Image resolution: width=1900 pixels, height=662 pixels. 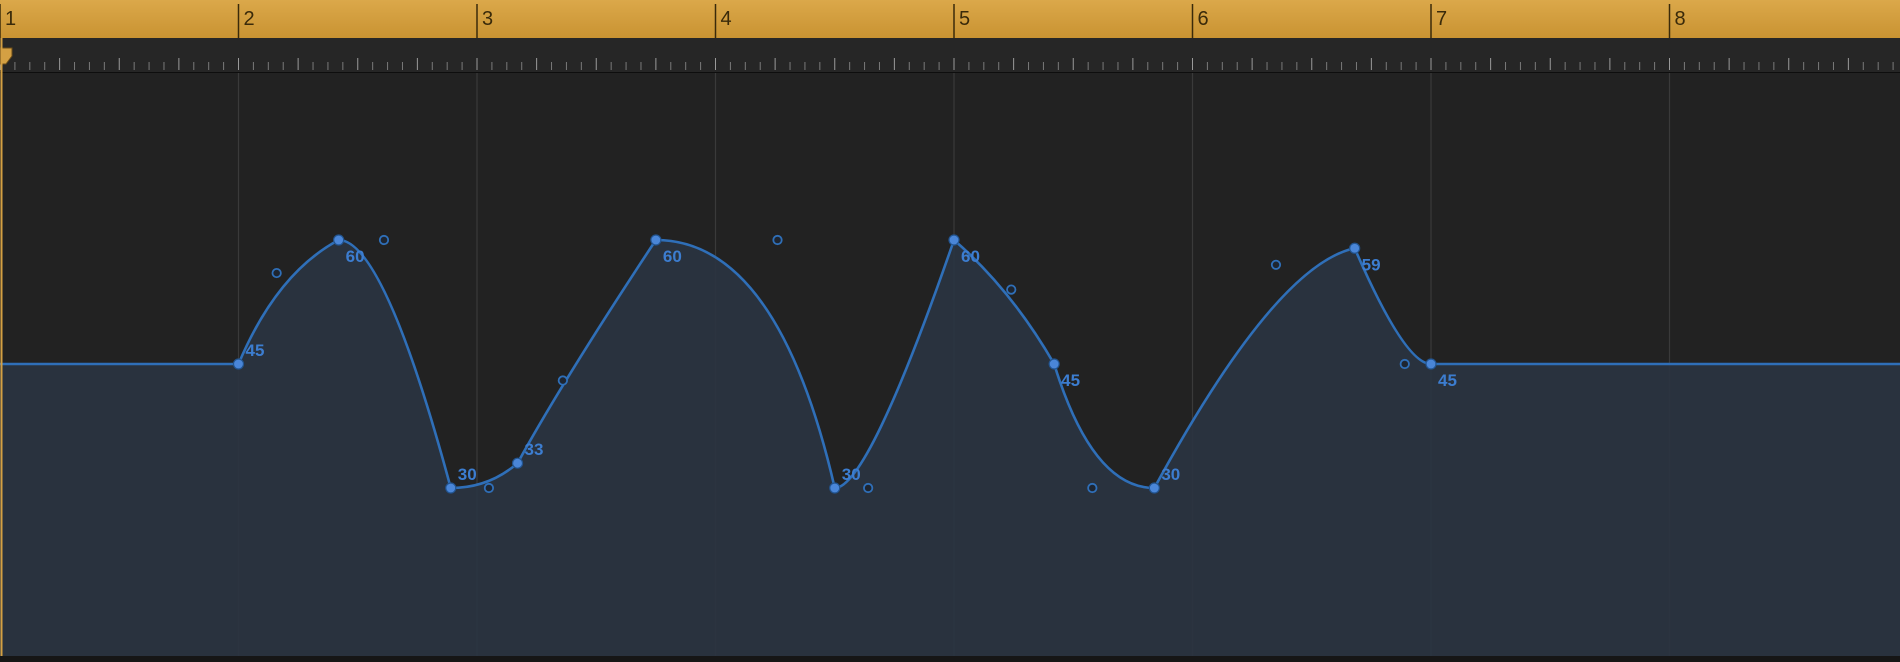 I want to click on bar-number-label: 2, so click(x=249, y=19).